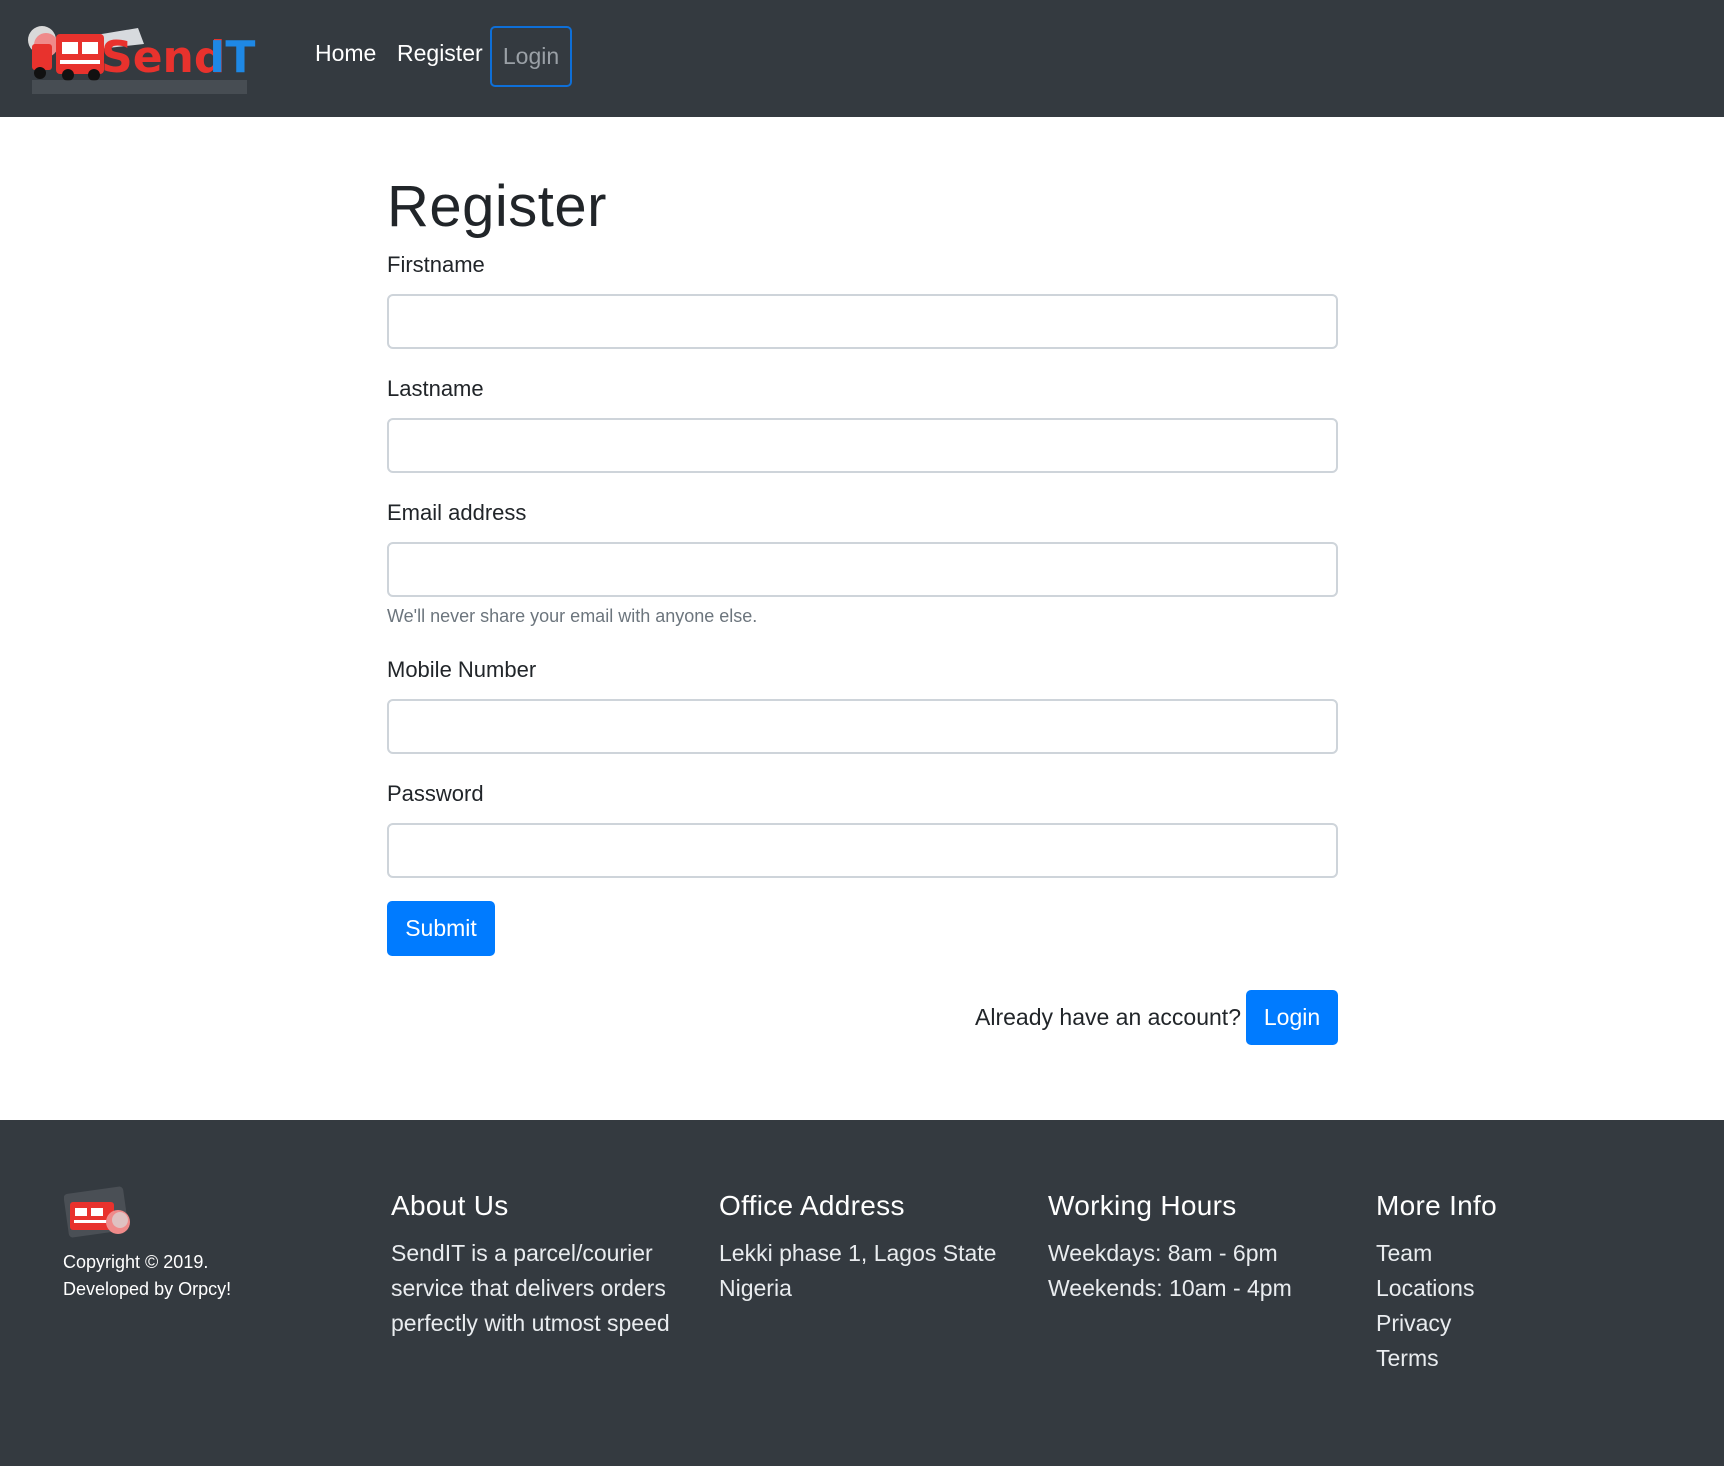  Describe the element at coordinates (531, 56) in the screenshot. I see `nav-login-link: Login` at that location.